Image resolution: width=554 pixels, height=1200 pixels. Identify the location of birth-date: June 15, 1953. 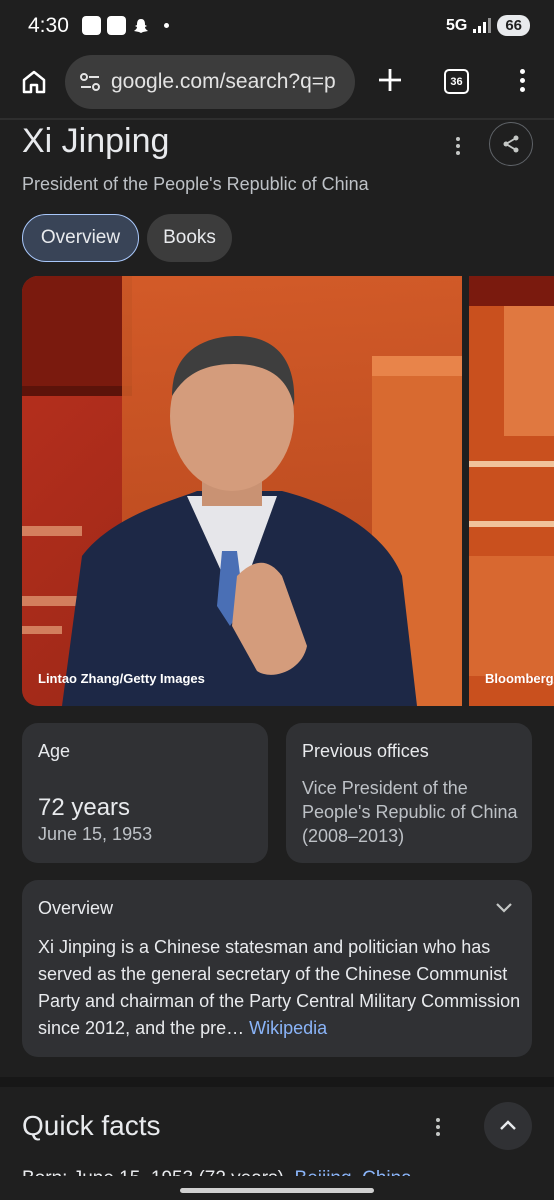
(95, 834).